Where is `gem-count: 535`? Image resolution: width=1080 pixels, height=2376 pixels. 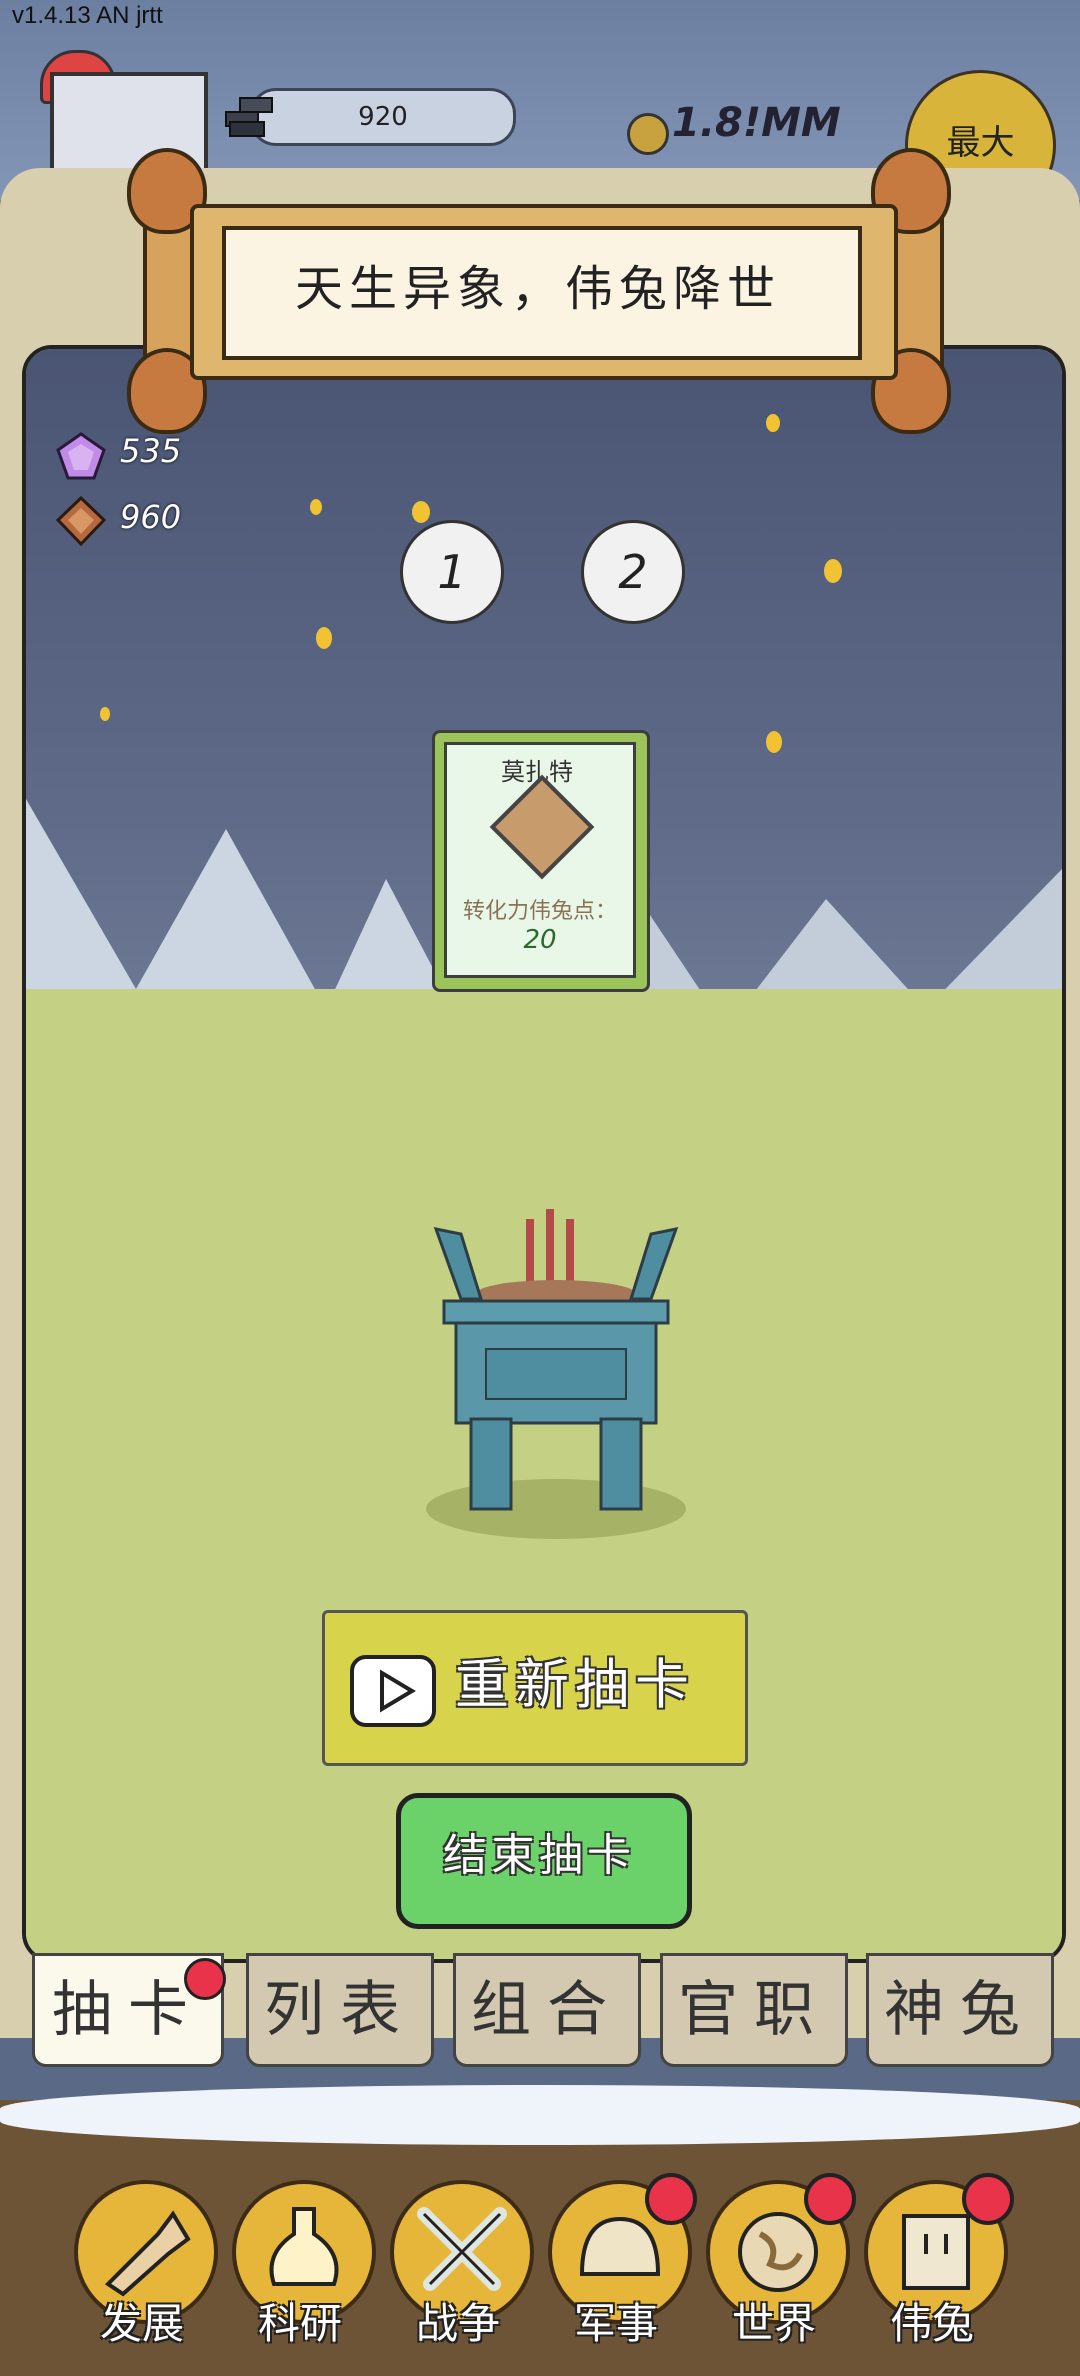 gem-count: 535 is located at coordinates (151, 451).